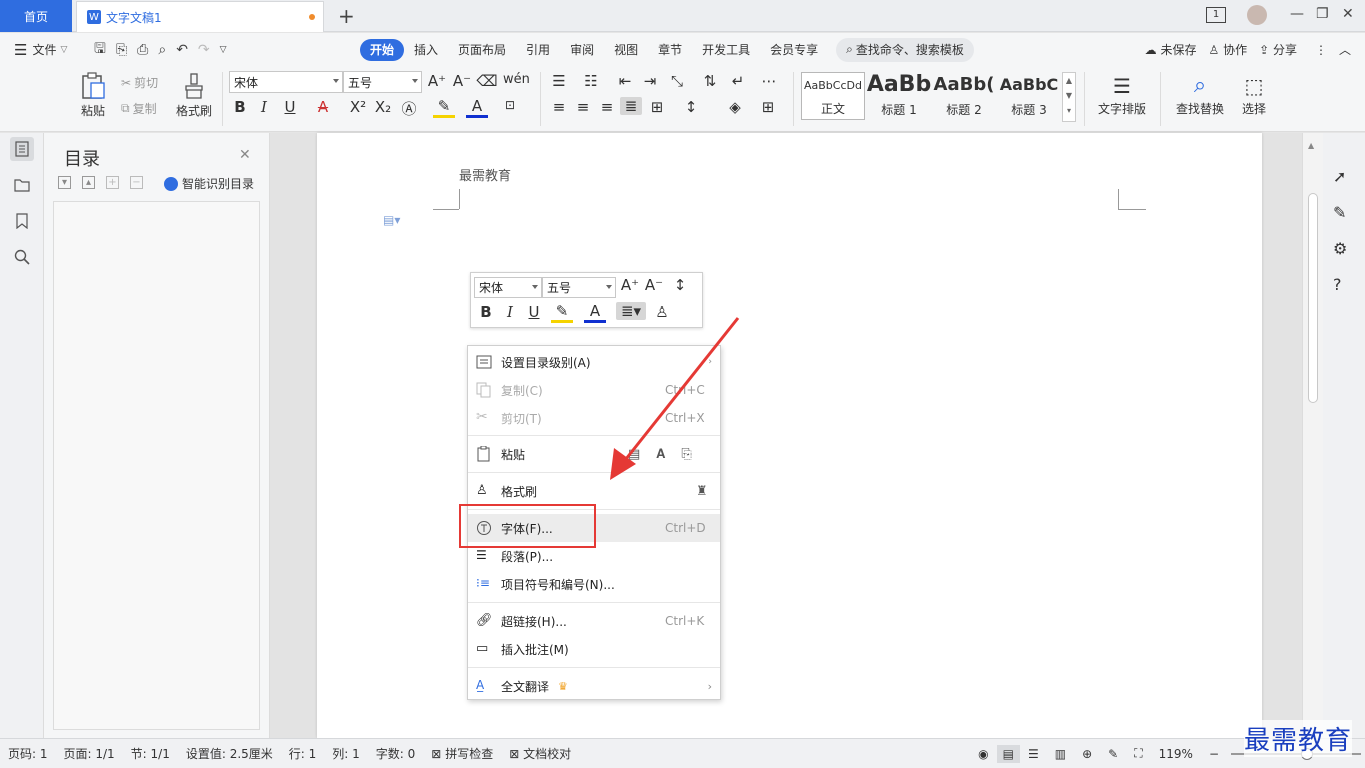 Image resolution: width=1365 pixels, height=768 pixels. Describe the element at coordinates (1113, 754) in the screenshot. I see `write-mode-icon: ✎` at that location.